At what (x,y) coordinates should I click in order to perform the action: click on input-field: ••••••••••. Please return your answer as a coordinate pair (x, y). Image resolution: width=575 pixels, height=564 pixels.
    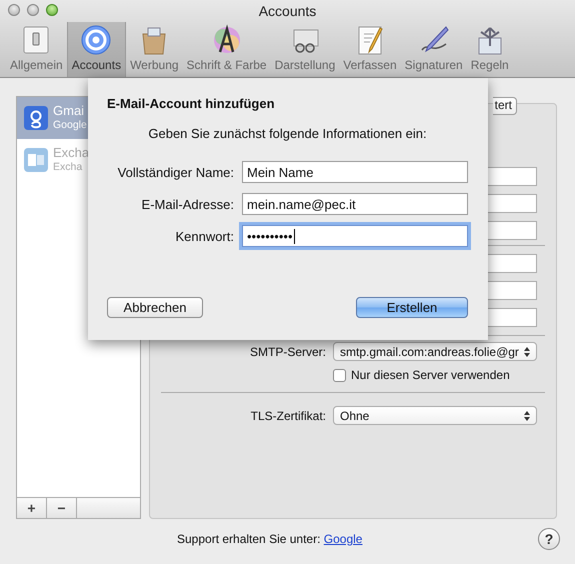
    Looking at the image, I should click on (355, 236).